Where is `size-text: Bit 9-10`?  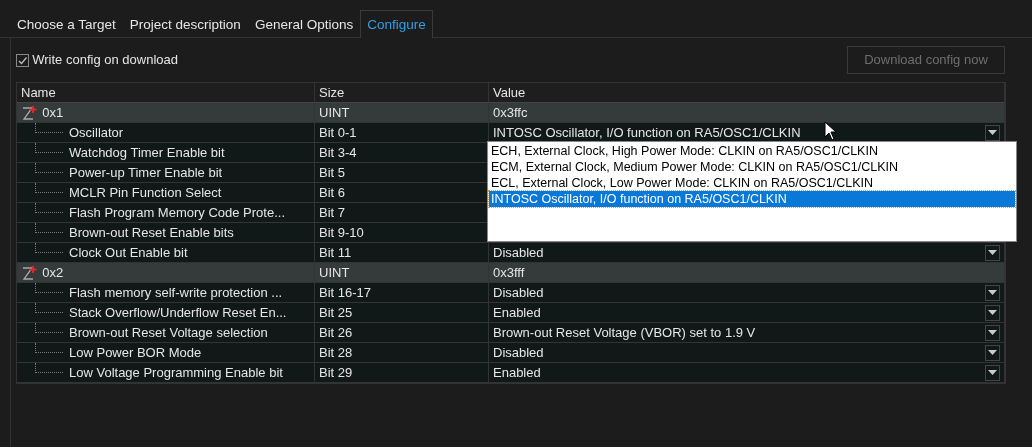
size-text: Bit 9-10 is located at coordinates (341, 232).